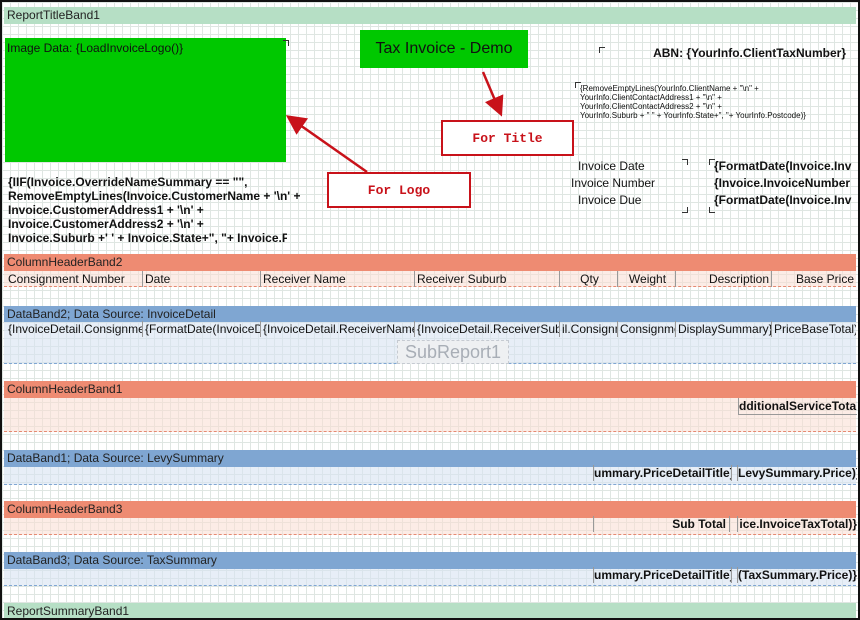 The height and width of the screenshot is (620, 860). Describe the element at coordinates (646, 279) in the screenshot. I see `column-header-weight: Weight` at that location.